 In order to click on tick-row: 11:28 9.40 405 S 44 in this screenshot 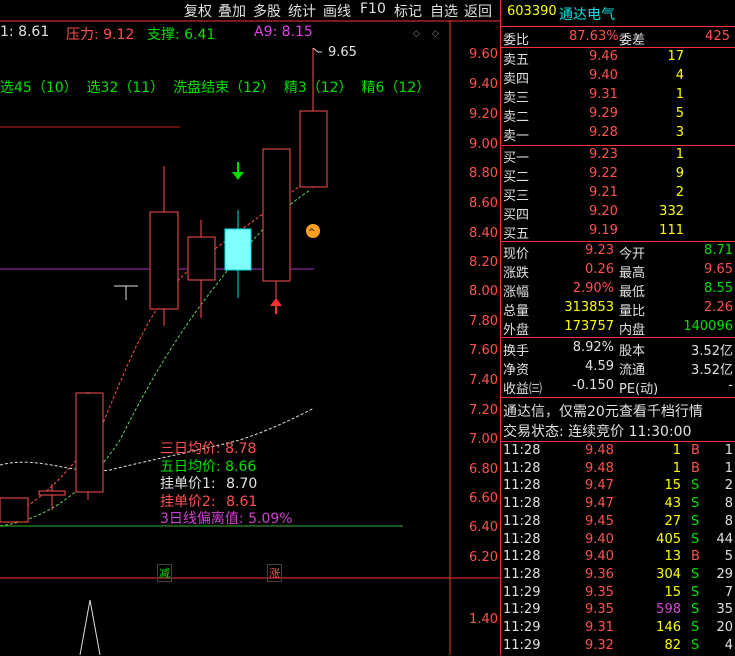, I will do `click(618, 541)`.